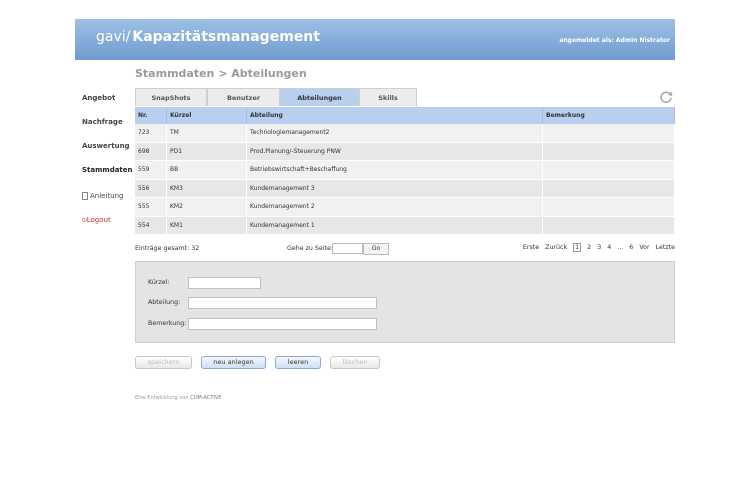 The image size is (750, 499). Describe the element at coordinates (106, 146) in the screenshot. I see `sidebar-item-auswertung: Auswertung` at that location.